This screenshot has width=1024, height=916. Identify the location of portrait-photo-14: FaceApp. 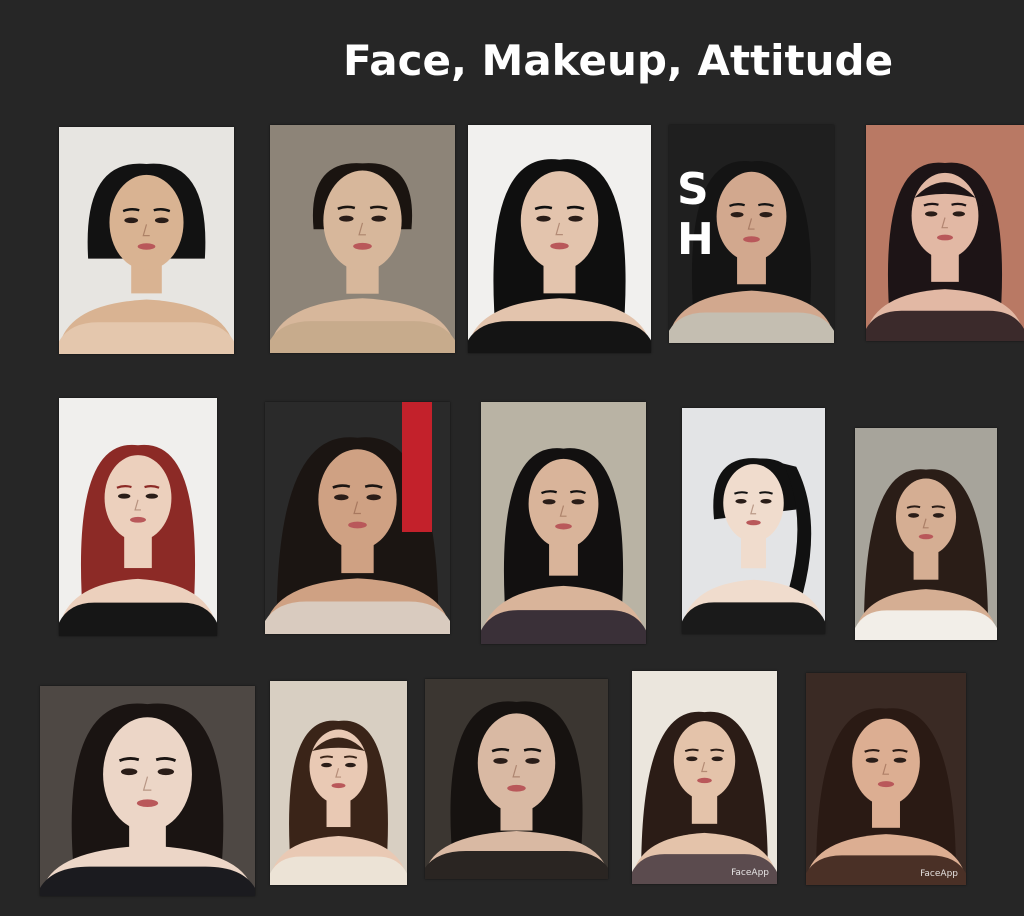
(704, 777).